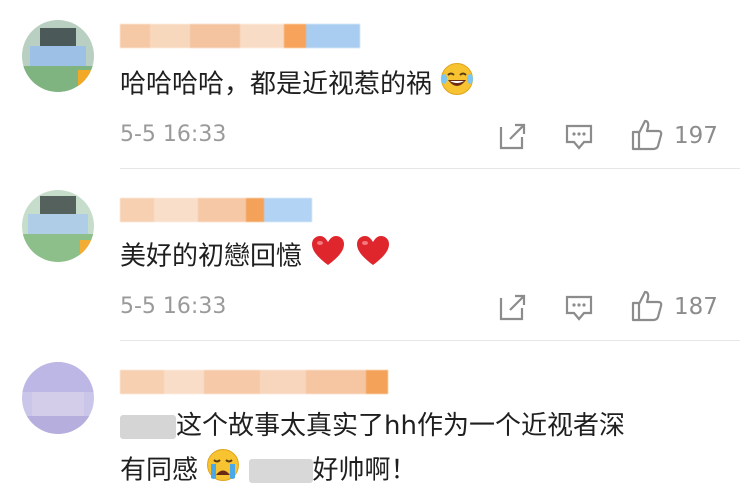 The width and height of the screenshot is (740, 497). Describe the element at coordinates (255, 257) in the screenshot. I see `comment-text: 美好的初戀回憶` at that location.